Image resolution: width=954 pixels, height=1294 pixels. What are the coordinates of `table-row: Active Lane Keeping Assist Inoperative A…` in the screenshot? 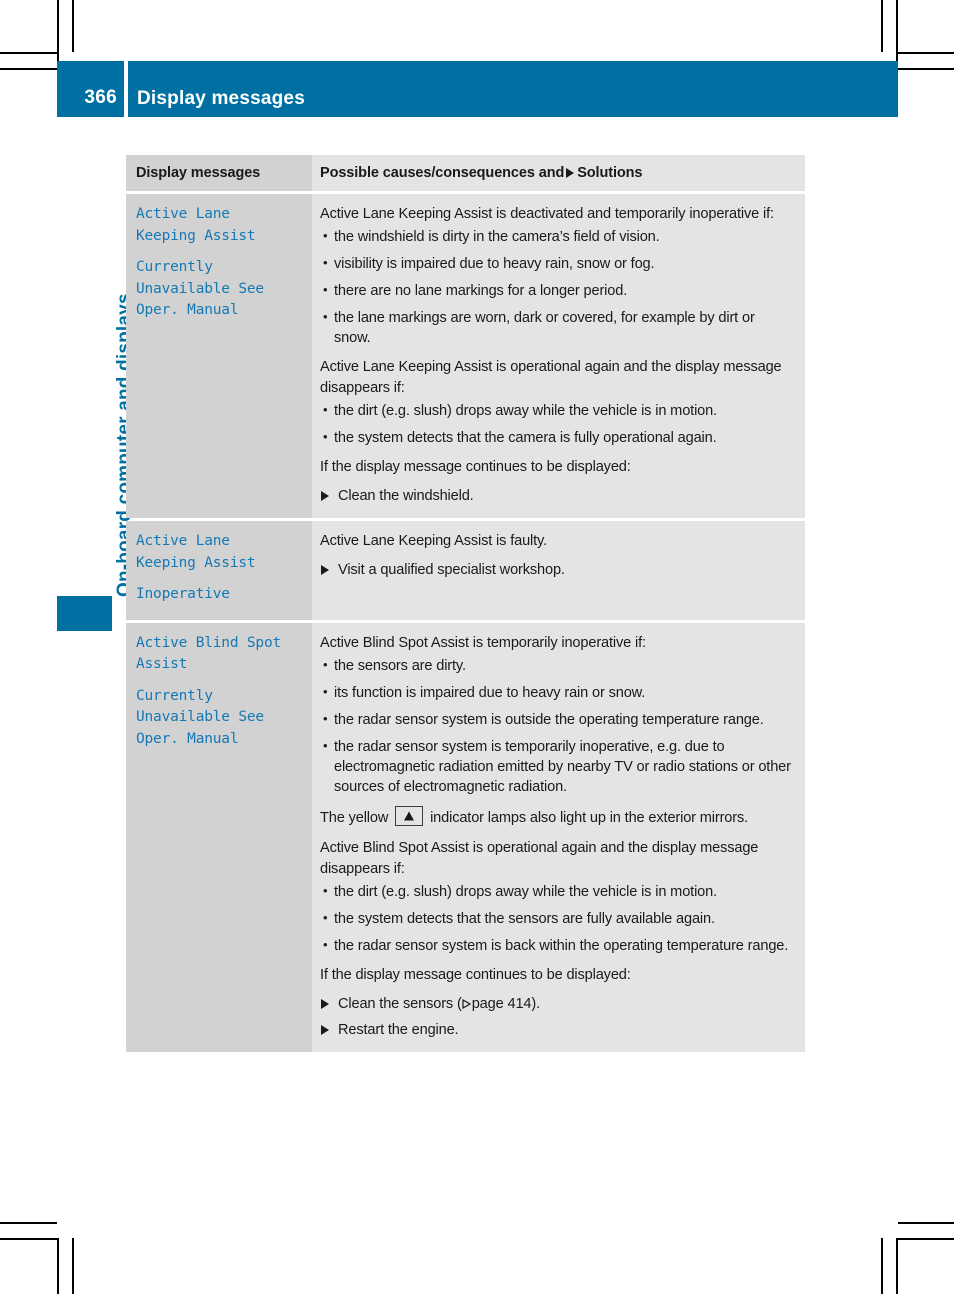 It's located at (465, 570).